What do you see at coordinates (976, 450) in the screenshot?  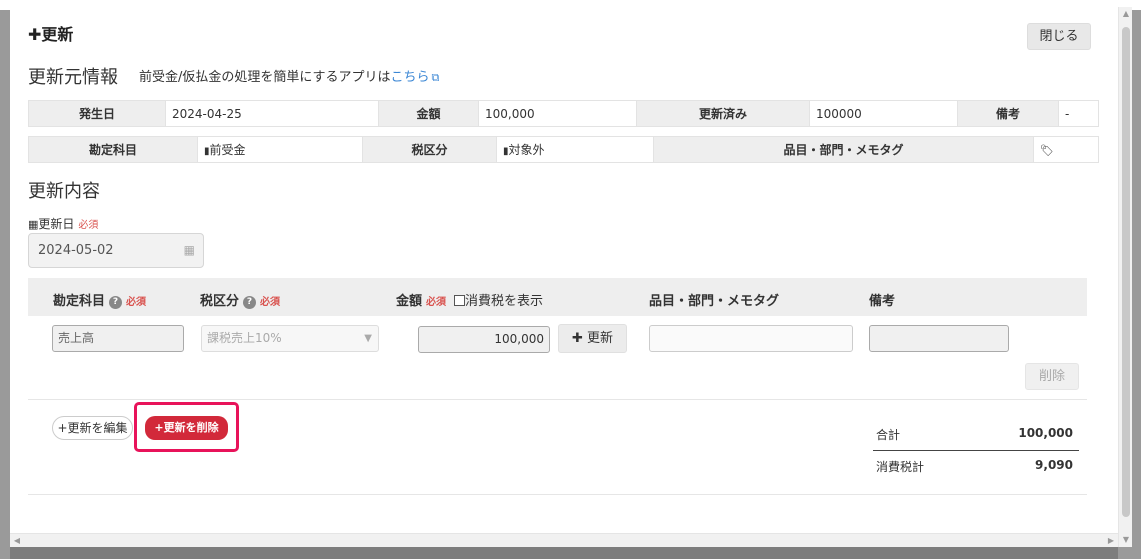 I see `total-separator` at bounding box center [976, 450].